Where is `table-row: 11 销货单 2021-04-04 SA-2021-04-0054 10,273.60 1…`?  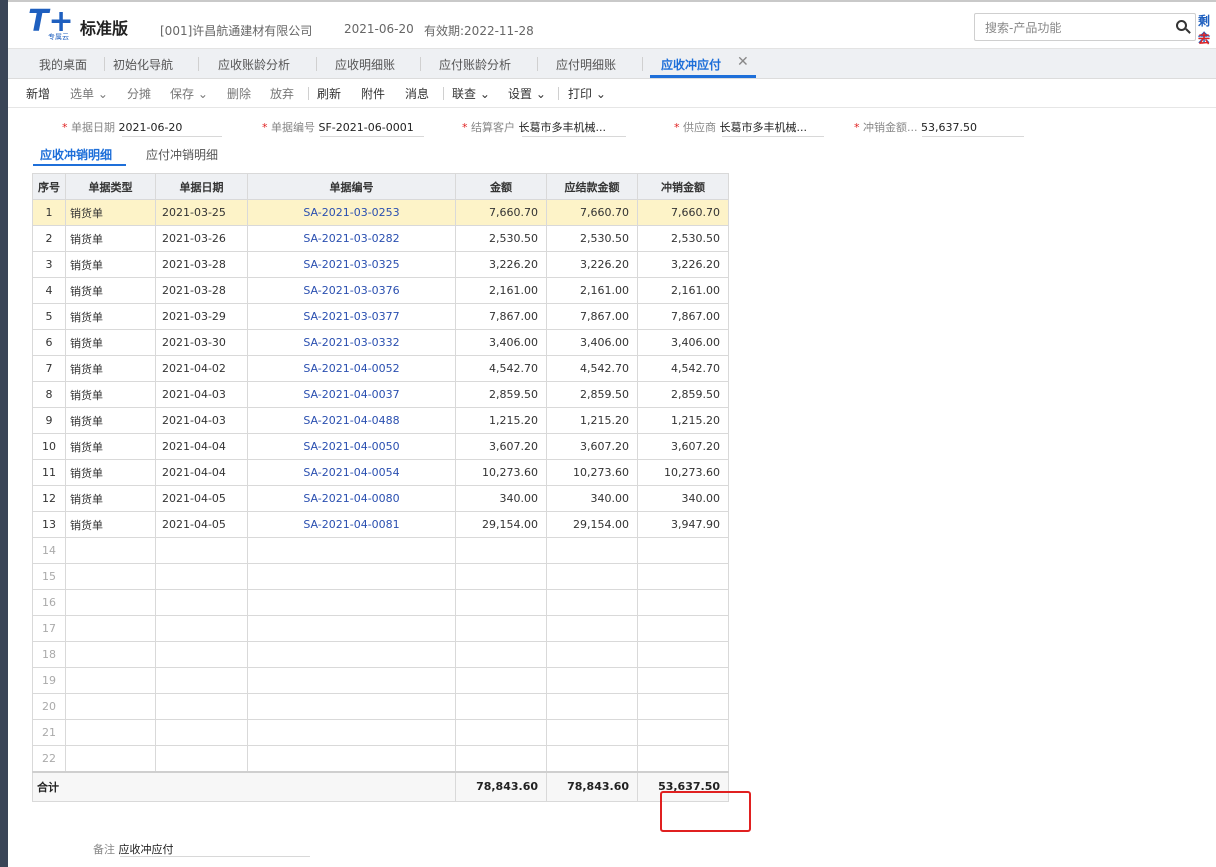
table-row: 11 销货单 2021-04-04 SA-2021-04-0054 10,273.60 1… is located at coordinates (380, 472).